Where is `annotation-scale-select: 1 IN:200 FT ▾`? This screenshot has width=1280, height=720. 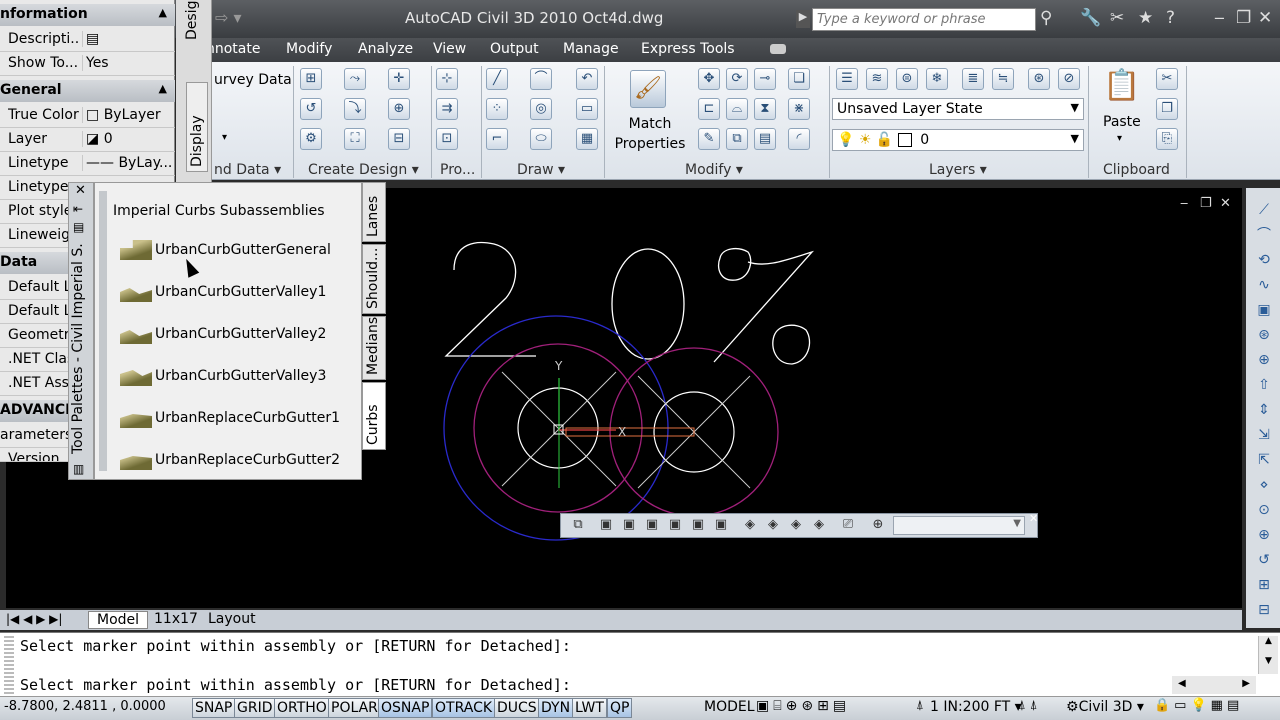
annotation-scale-select: 1 IN:200 FT ▾ is located at coordinates (976, 707).